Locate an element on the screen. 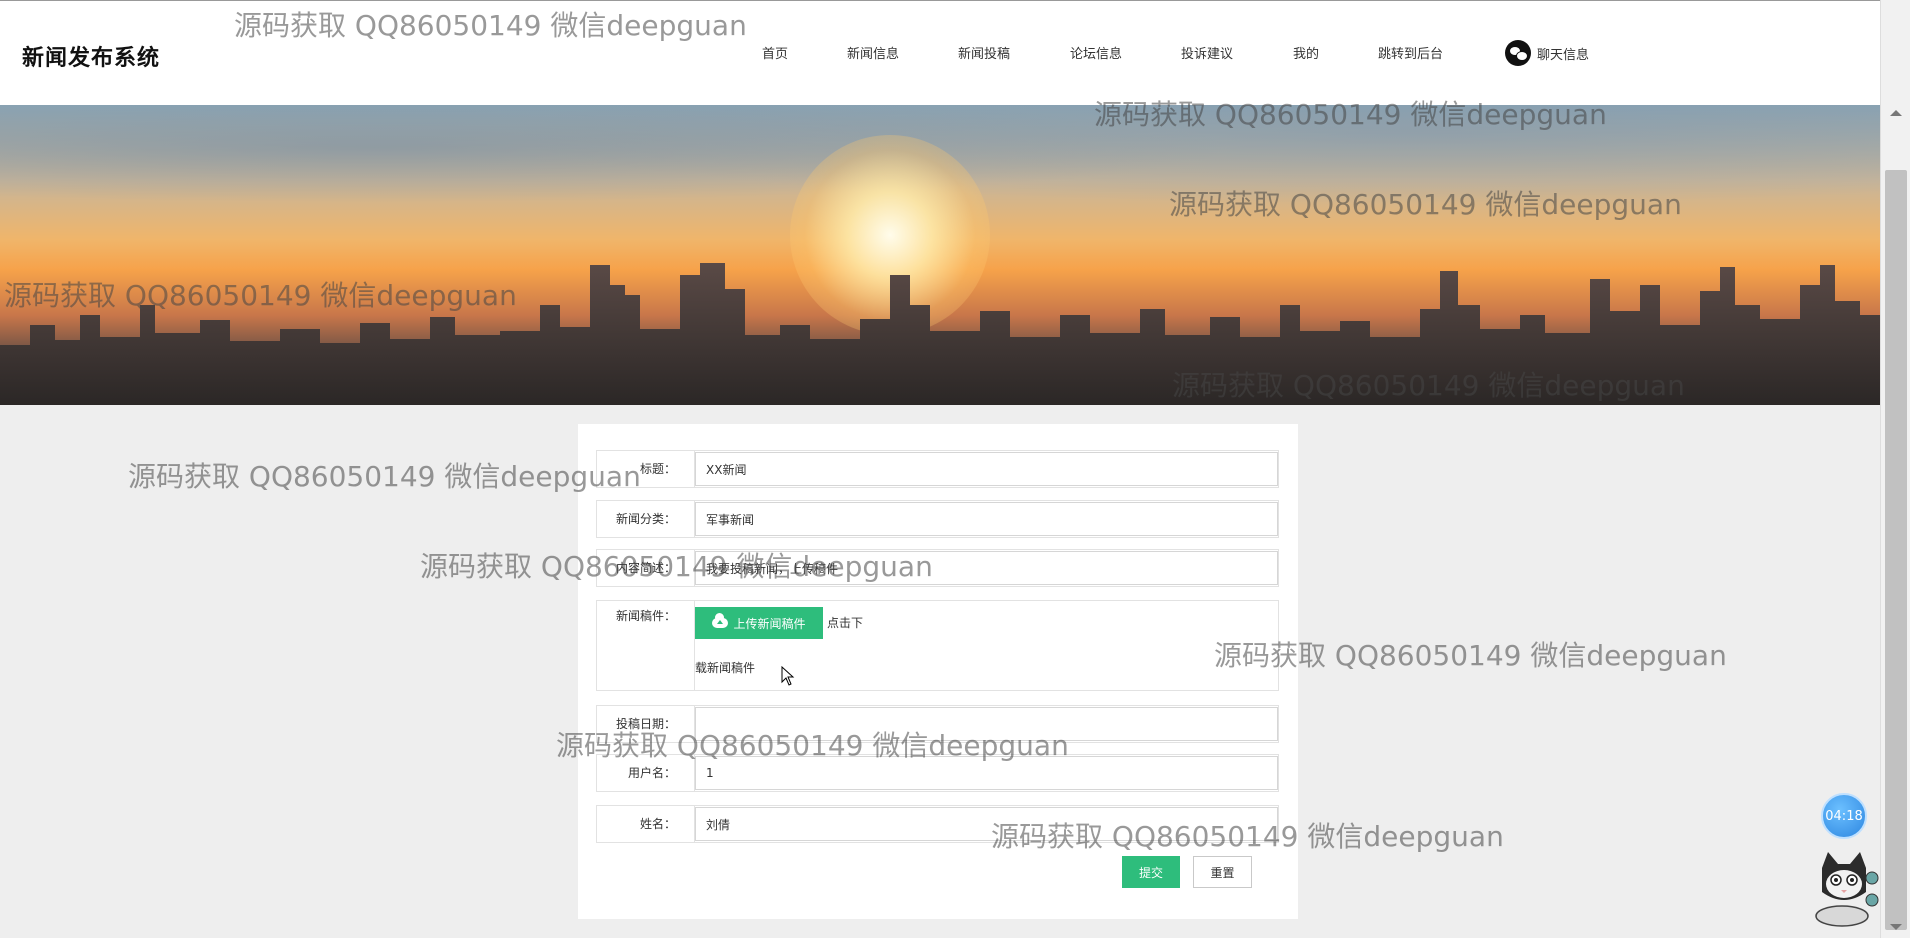 This screenshot has height=938, width=1910. reset-button: 重置 is located at coordinates (1222, 872).